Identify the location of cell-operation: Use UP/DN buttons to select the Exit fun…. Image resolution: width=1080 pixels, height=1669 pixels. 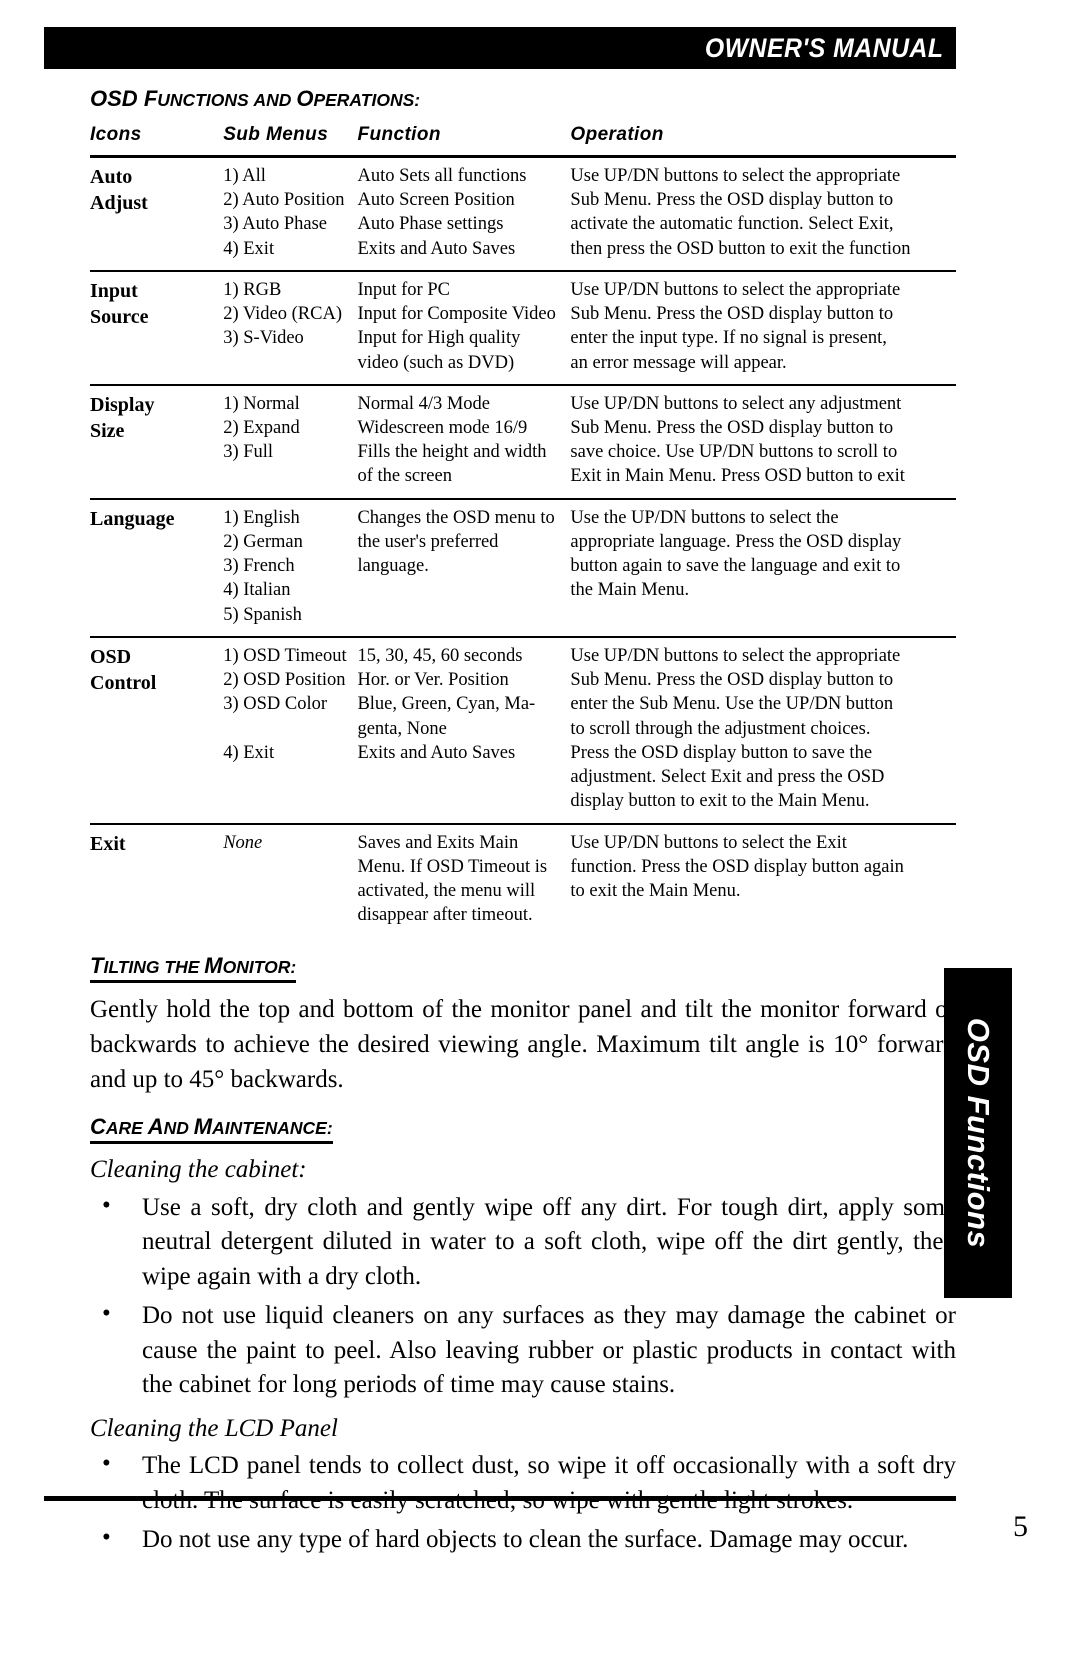
(763, 880).